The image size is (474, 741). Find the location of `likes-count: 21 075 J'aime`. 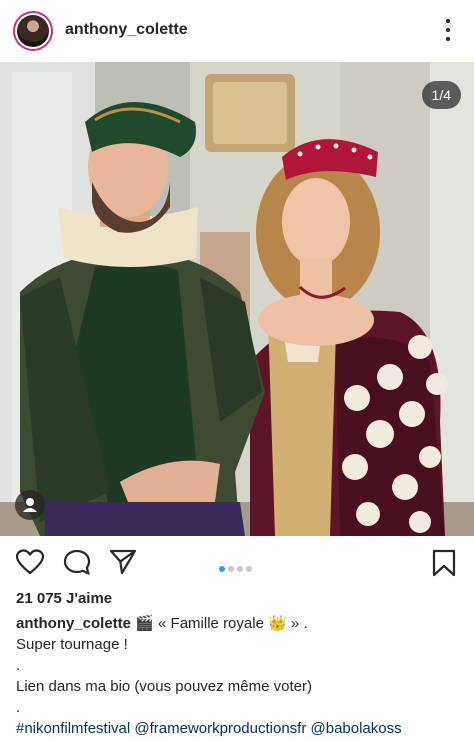

likes-count: 21 075 J'aime is located at coordinates (64, 598).